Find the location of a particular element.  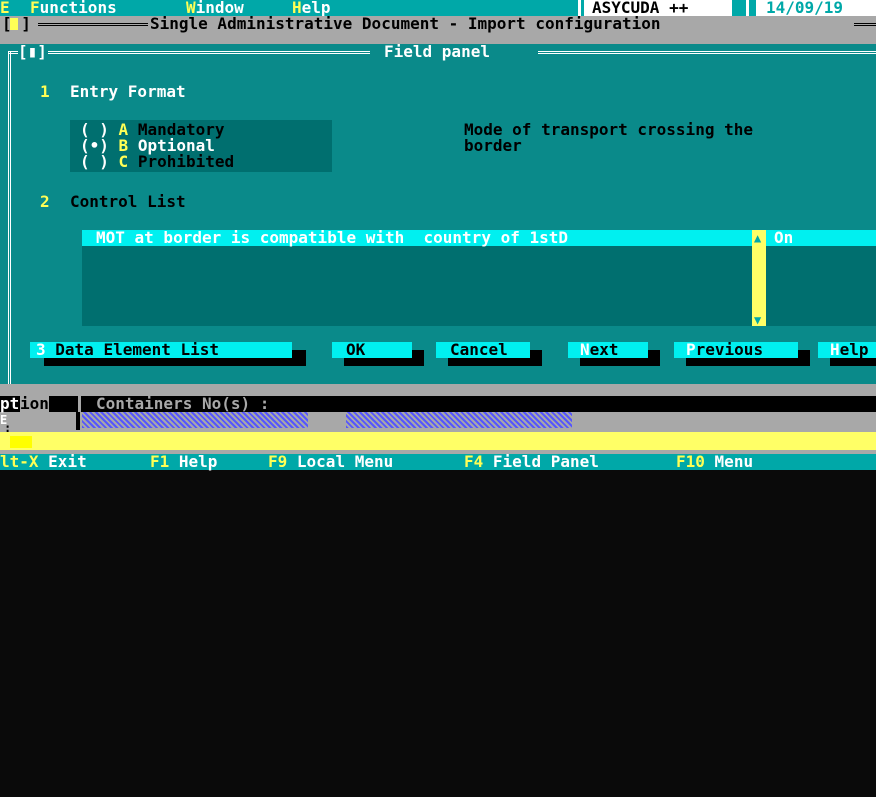

status-local-menu-label: Local Menu is located at coordinates (345, 461).